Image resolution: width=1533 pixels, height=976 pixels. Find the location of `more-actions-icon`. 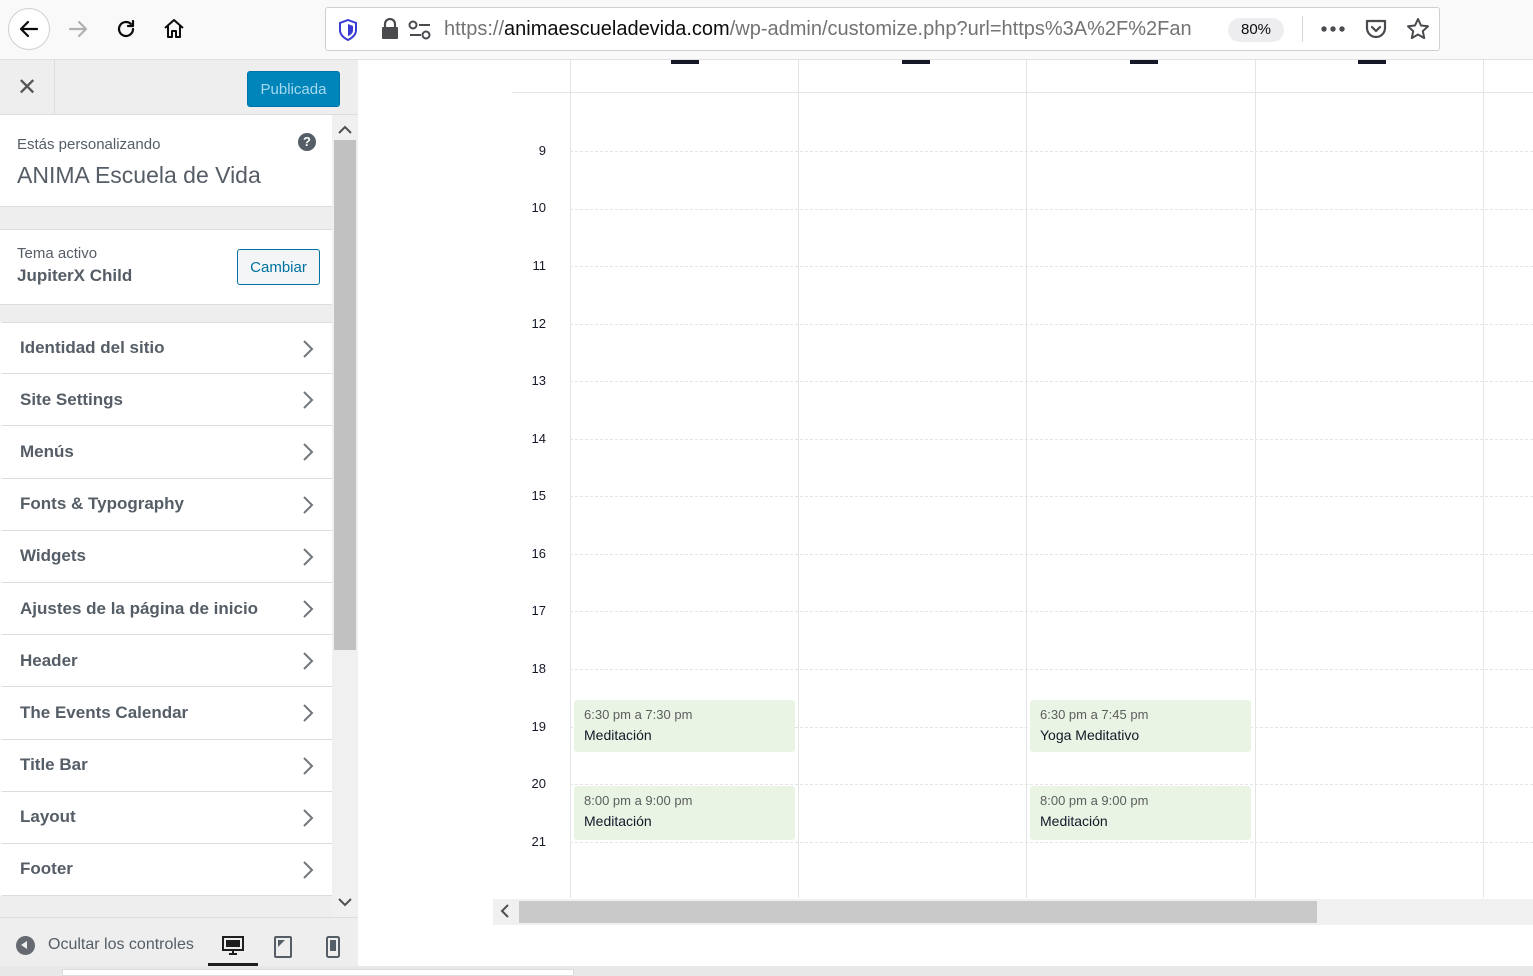

more-actions-icon is located at coordinates (1333, 29).